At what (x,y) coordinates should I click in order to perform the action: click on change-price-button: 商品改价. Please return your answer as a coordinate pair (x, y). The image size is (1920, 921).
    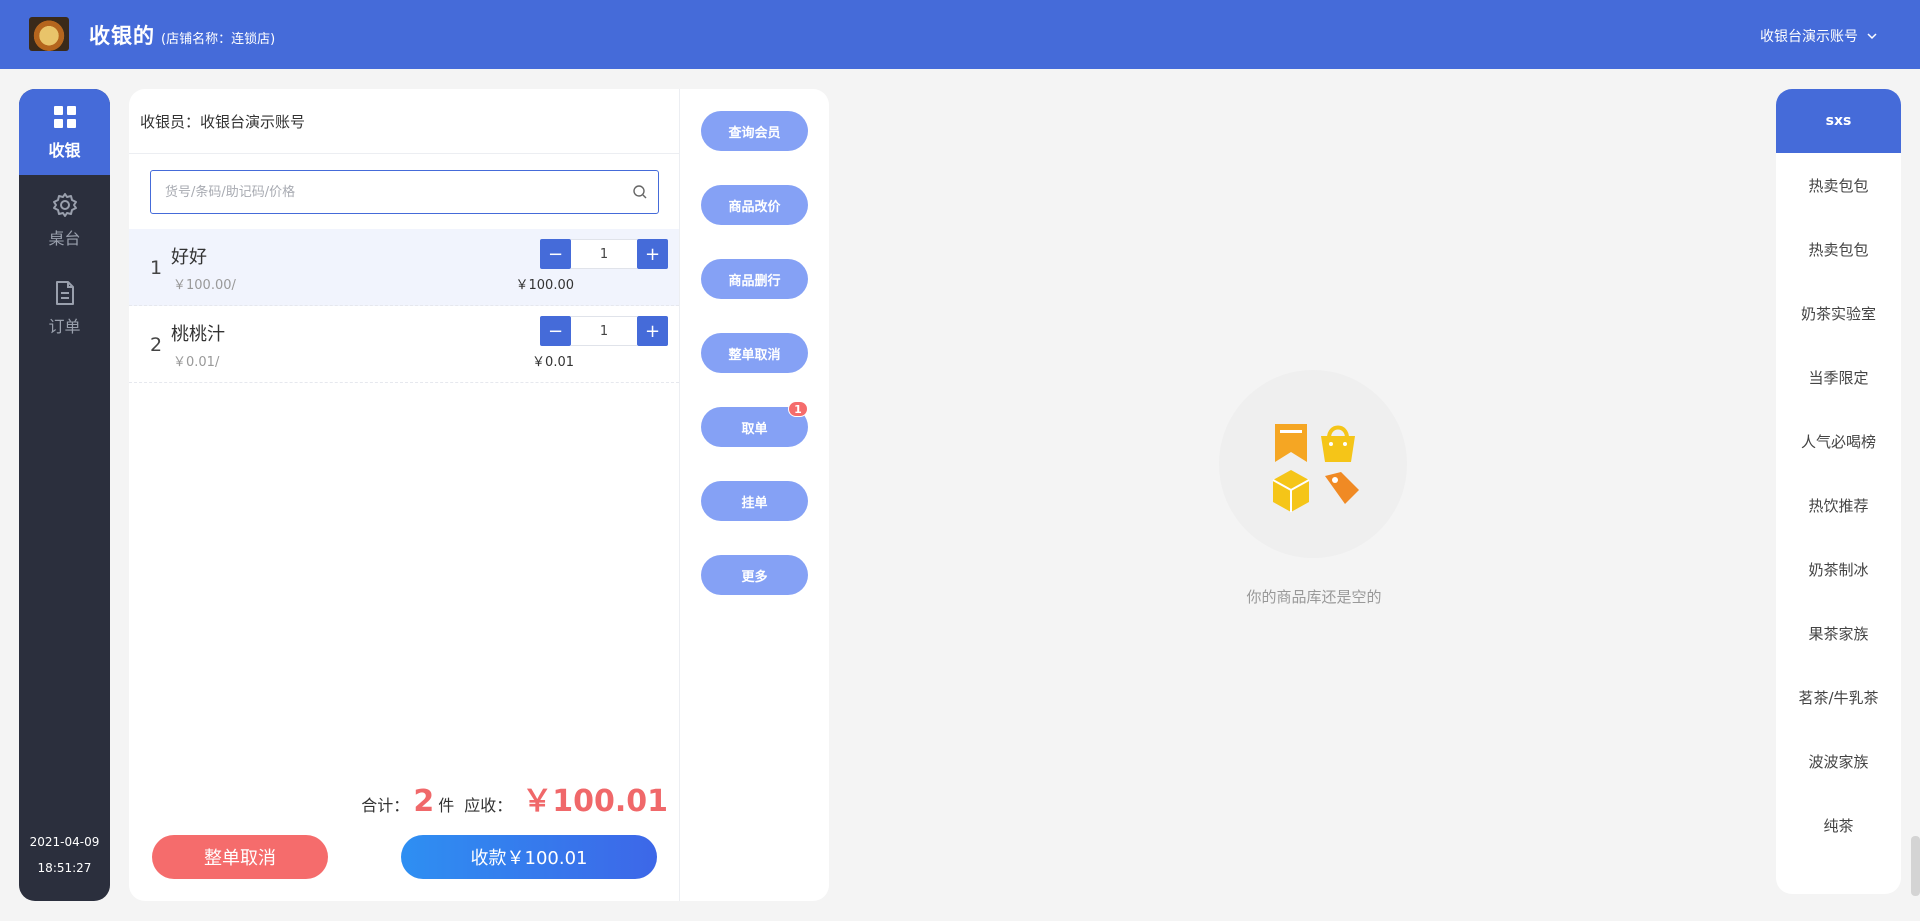
    Looking at the image, I should click on (754, 205).